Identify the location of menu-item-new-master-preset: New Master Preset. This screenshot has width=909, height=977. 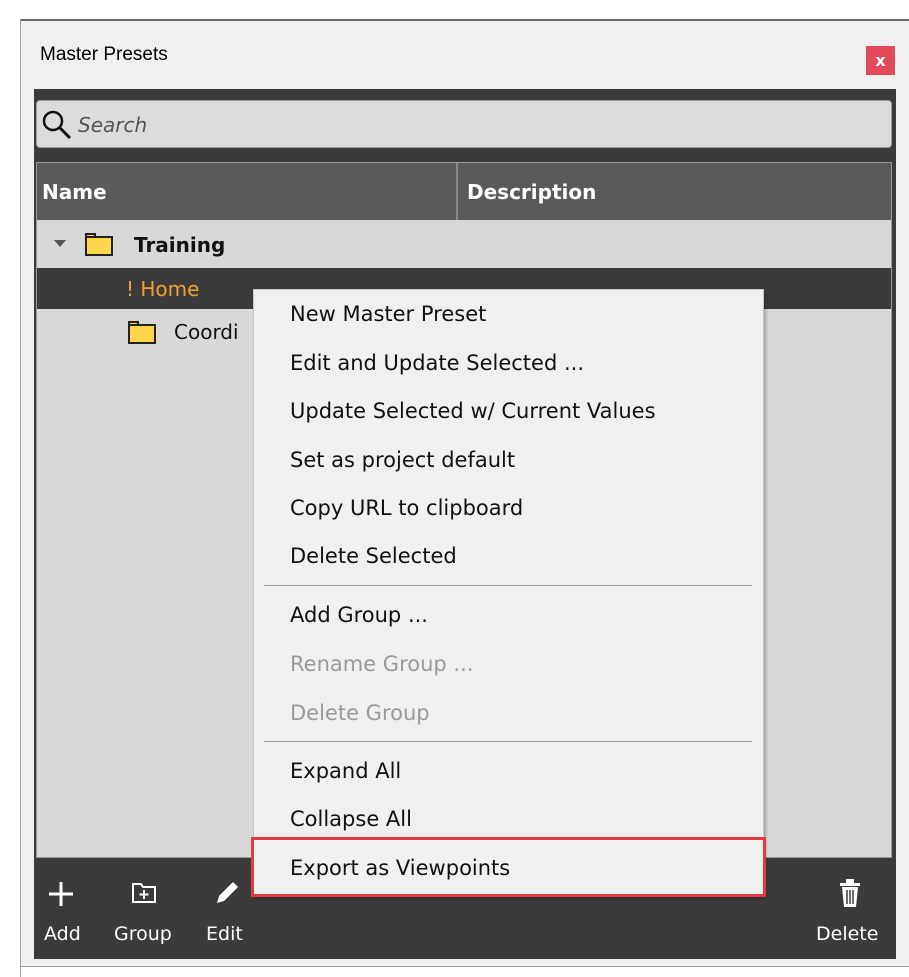
(388, 314).